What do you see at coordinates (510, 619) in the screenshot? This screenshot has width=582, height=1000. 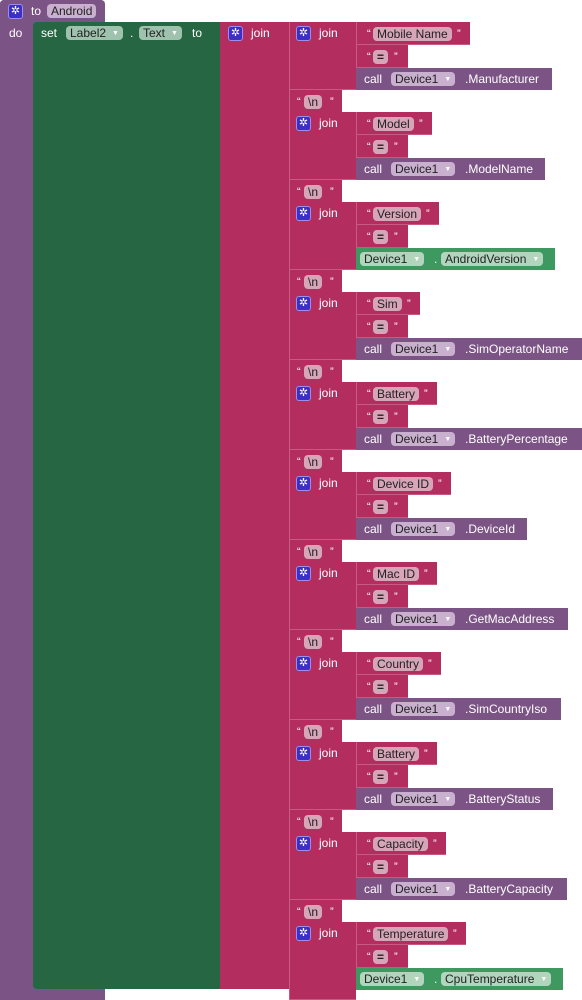 I see `method-name: .GetMacAddress` at bounding box center [510, 619].